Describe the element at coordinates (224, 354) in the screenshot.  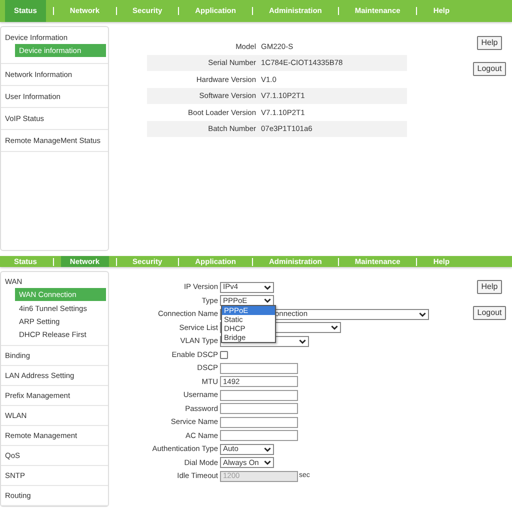
I see `checkbox` at that location.